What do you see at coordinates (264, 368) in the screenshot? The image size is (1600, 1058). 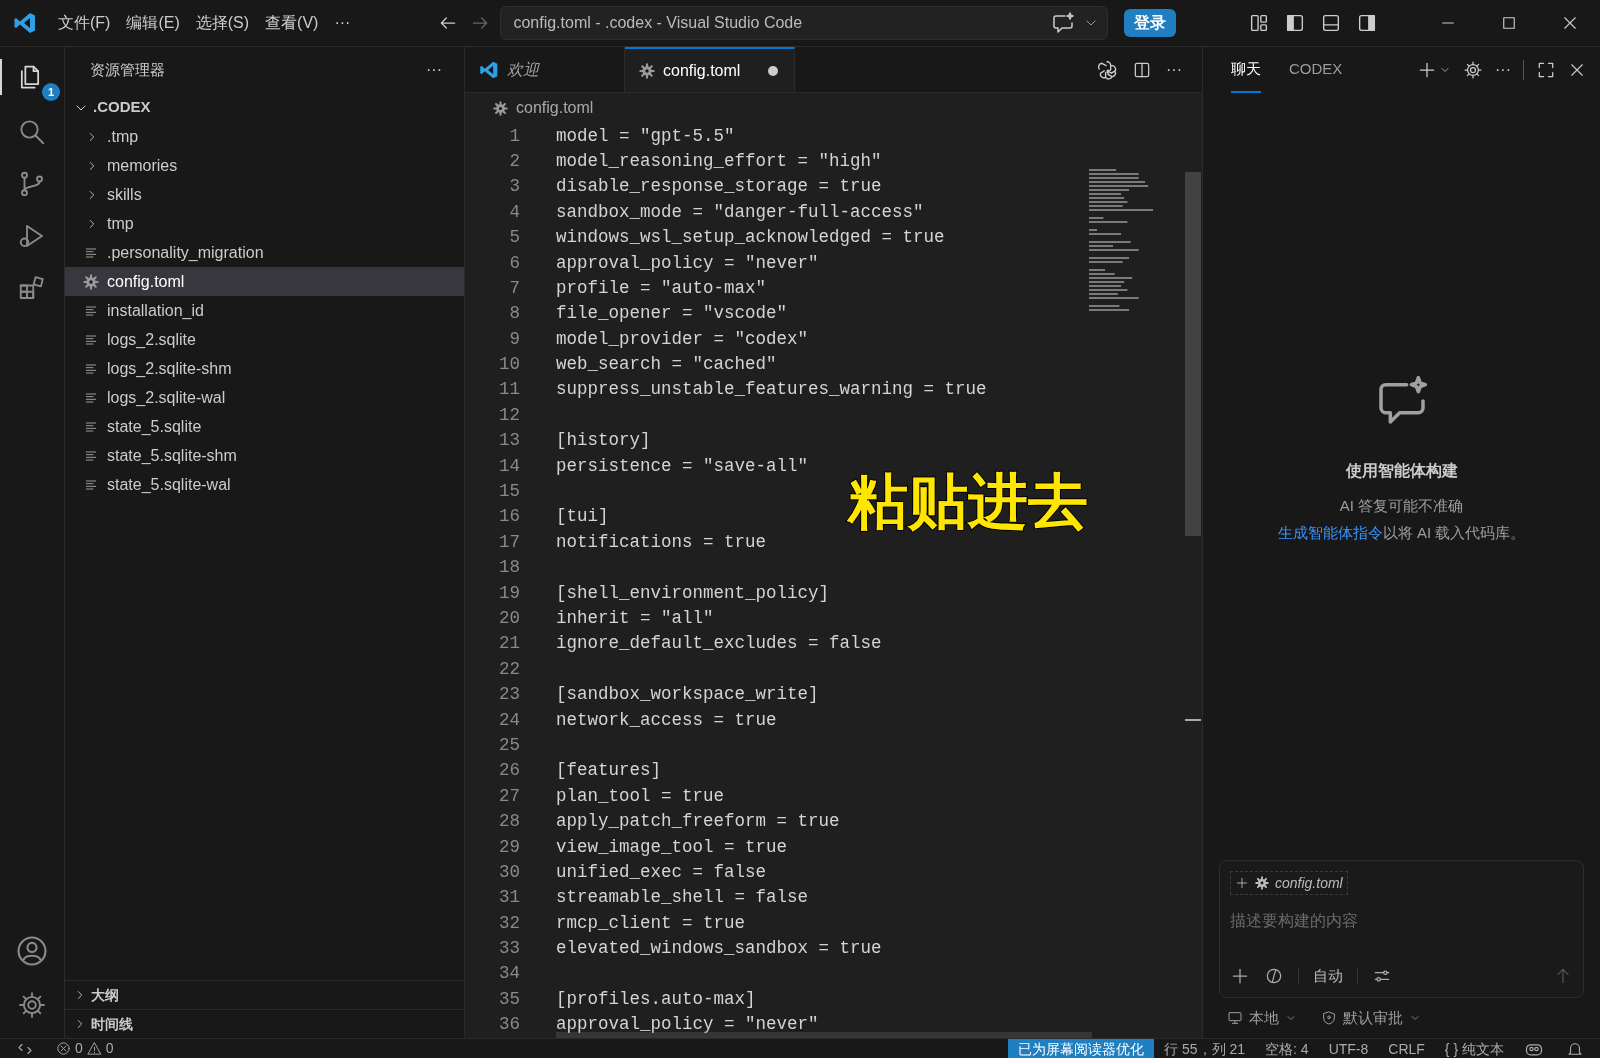 I see `tree-item: logs_2.sqlite-shm` at bounding box center [264, 368].